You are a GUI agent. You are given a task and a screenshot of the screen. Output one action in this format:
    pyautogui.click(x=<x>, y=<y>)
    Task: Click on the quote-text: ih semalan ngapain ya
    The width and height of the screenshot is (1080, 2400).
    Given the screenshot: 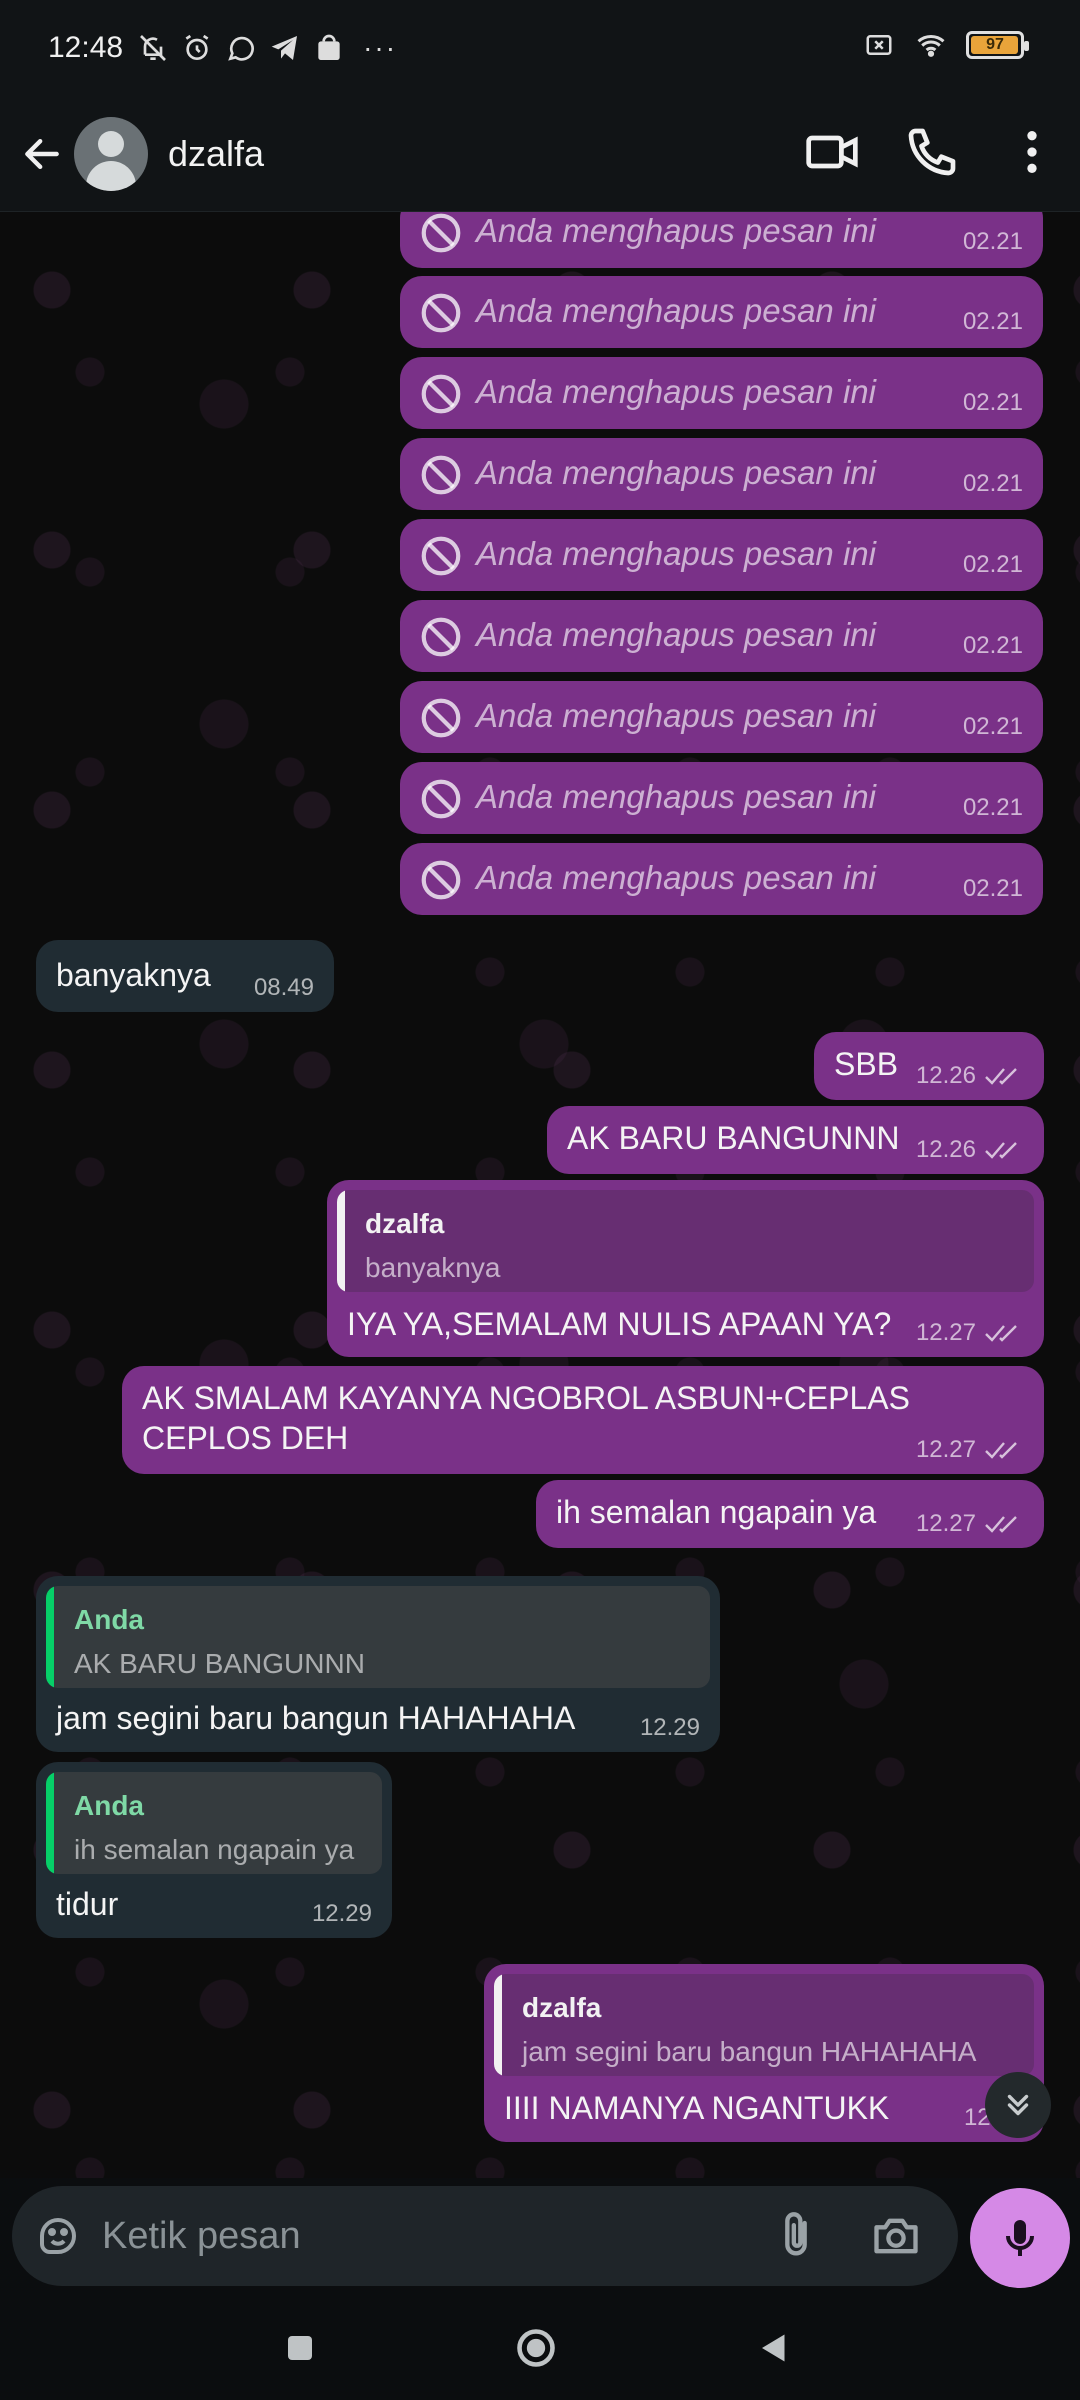 What is the action you would take?
    pyautogui.click(x=214, y=1849)
    